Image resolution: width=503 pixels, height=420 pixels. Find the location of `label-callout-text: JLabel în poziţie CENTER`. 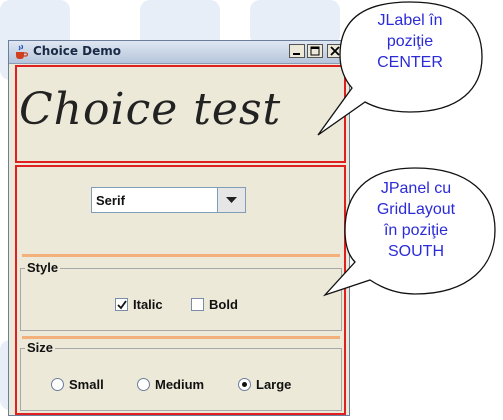

label-callout-text: JLabel în poziţie CENTER is located at coordinates (410, 41).